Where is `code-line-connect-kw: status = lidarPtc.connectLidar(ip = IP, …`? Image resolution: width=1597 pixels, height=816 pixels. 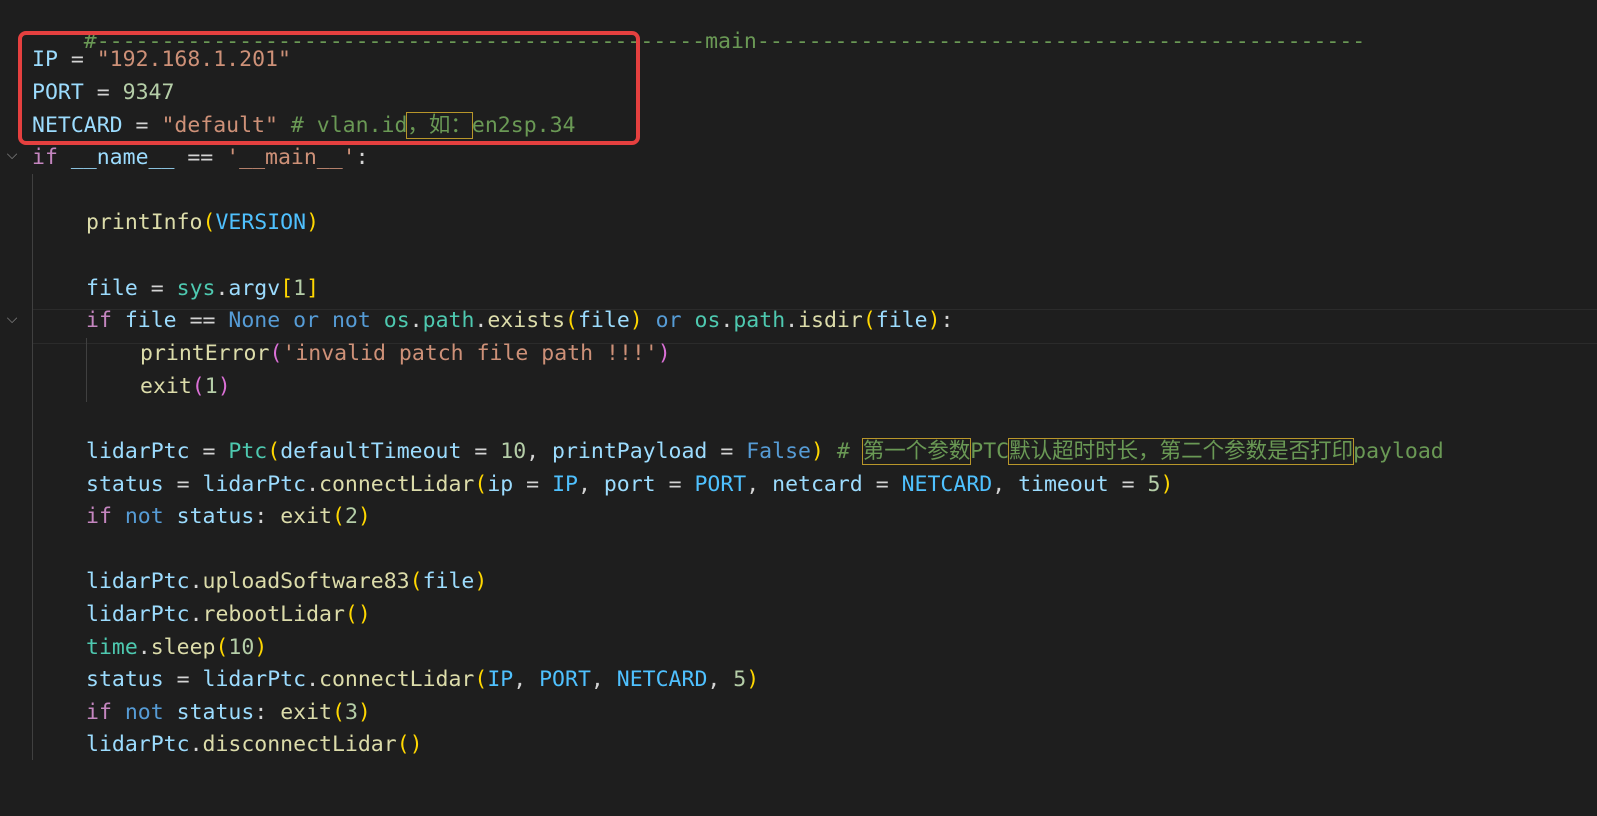
code-line-connect-kw: status = lidarPtc.connectLidar(ip = IP, … is located at coordinates (630, 484).